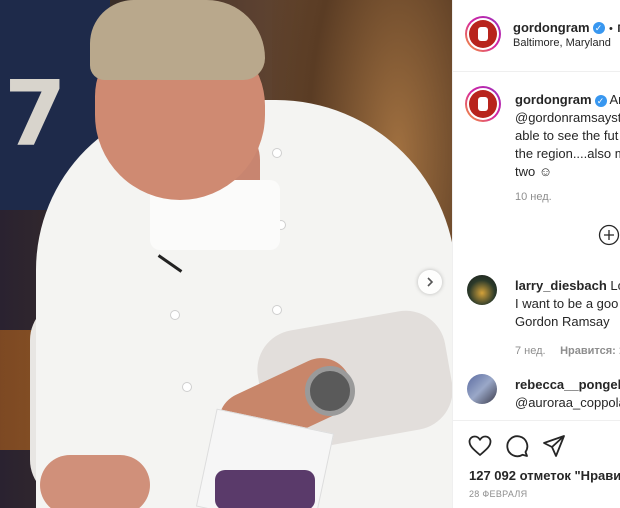 This screenshot has width=620, height=508. I want to click on comment-icon, so click(517, 446).